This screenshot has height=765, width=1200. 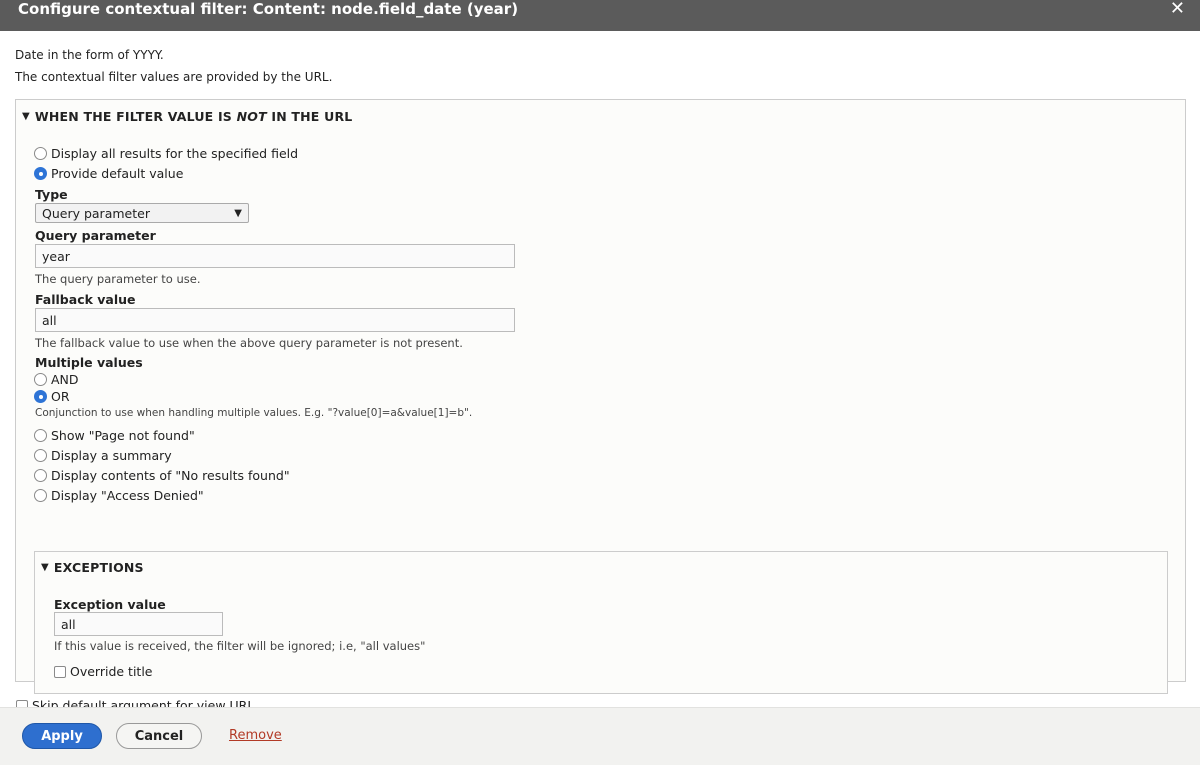 I want to click on skip-default-argument-checkbox, so click(x=22, y=703).